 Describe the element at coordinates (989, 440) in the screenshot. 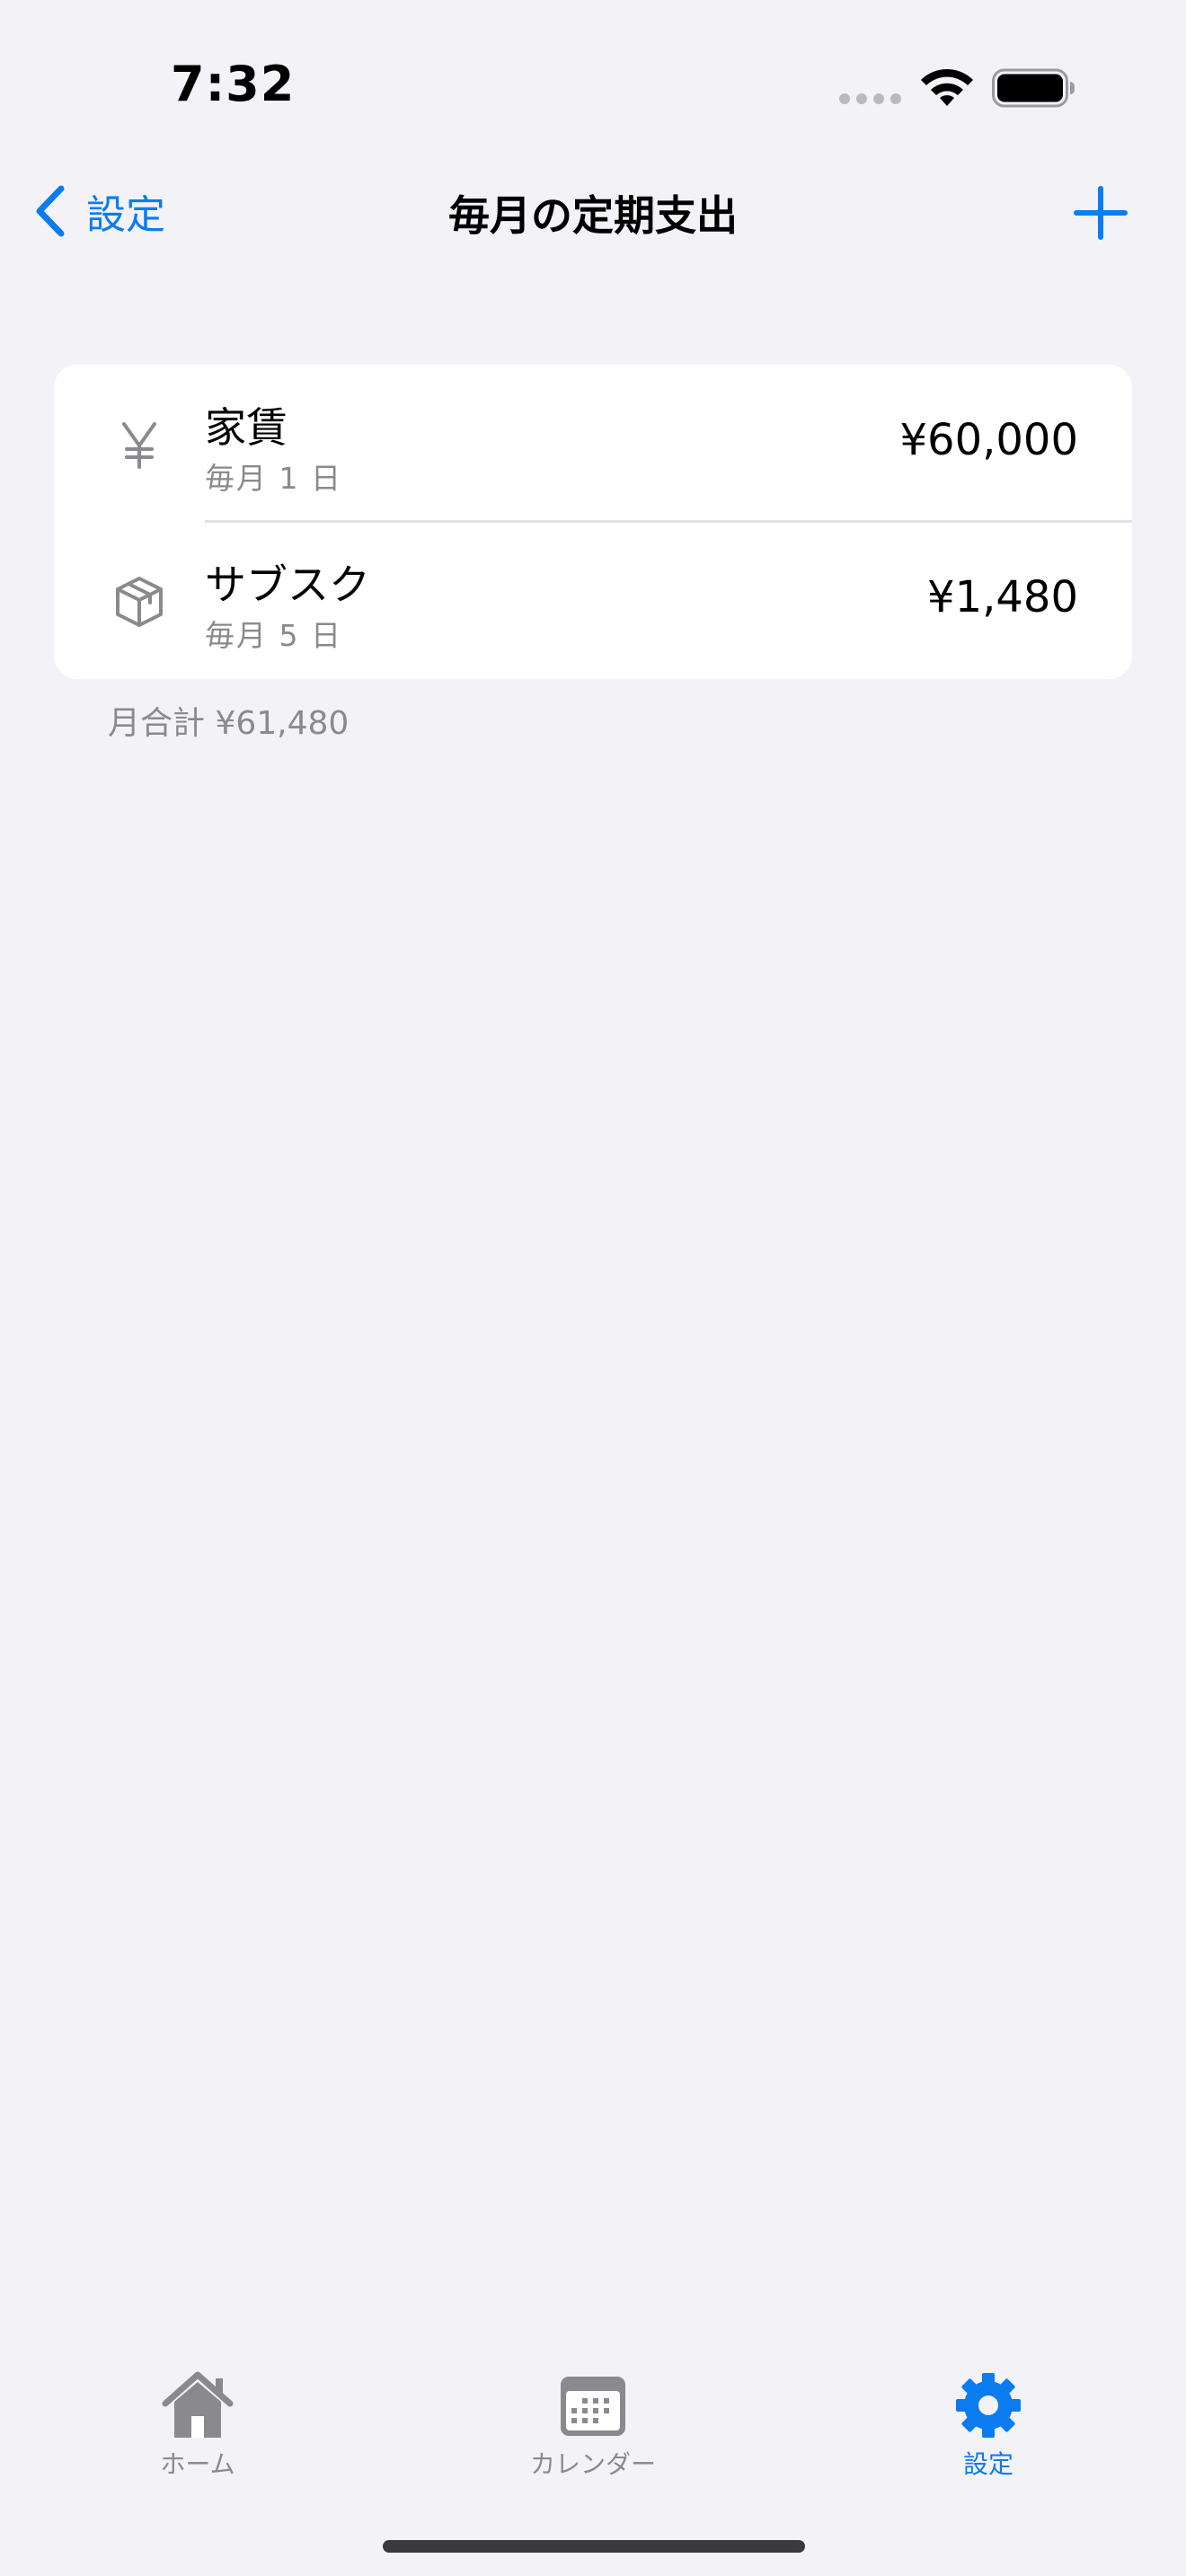

I see `expense-amount: ¥60,000` at that location.